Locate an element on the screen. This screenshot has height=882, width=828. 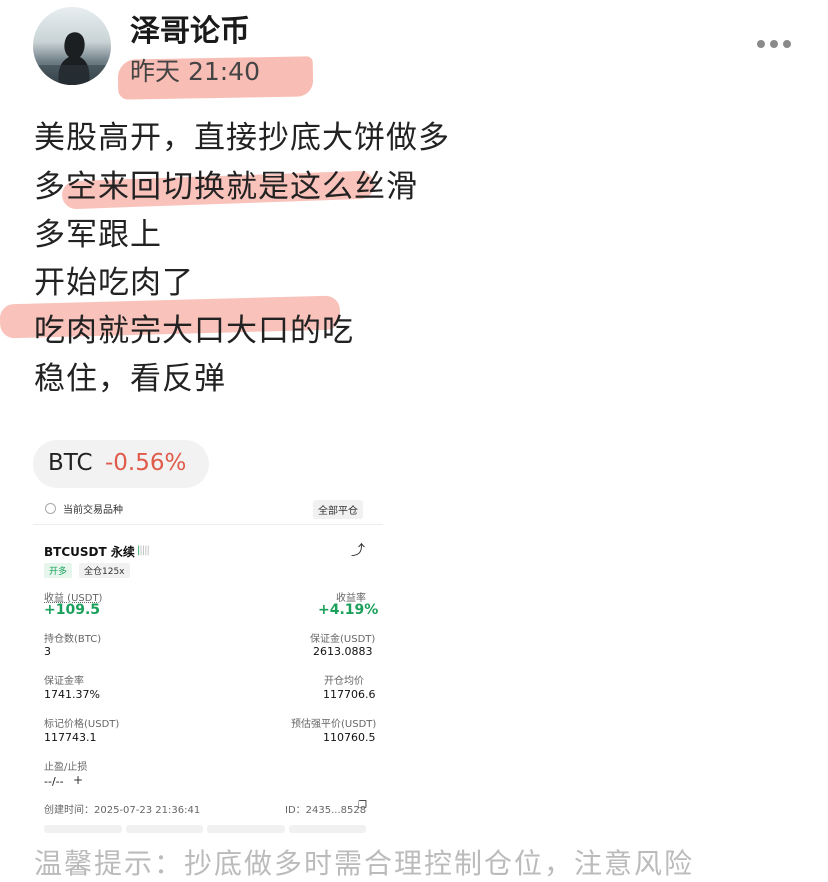
filter-label: 当前交易品种 is located at coordinates (93, 508).